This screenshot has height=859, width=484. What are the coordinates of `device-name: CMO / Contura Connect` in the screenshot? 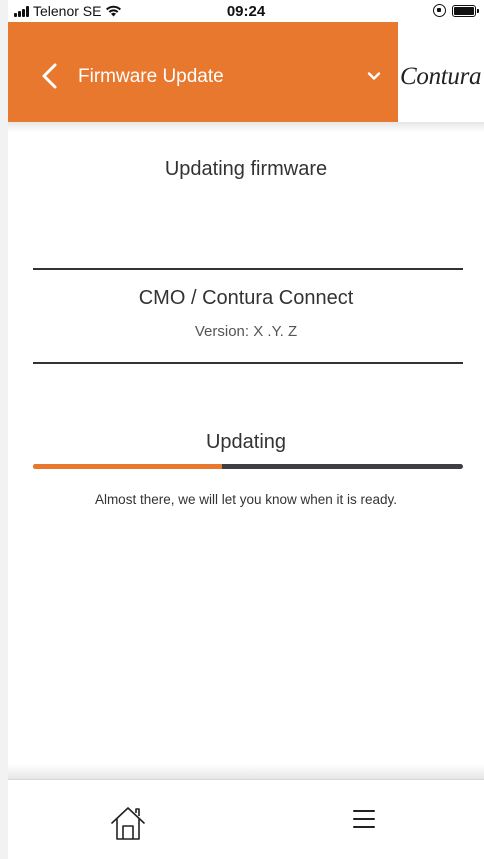 It's located at (246, 298).